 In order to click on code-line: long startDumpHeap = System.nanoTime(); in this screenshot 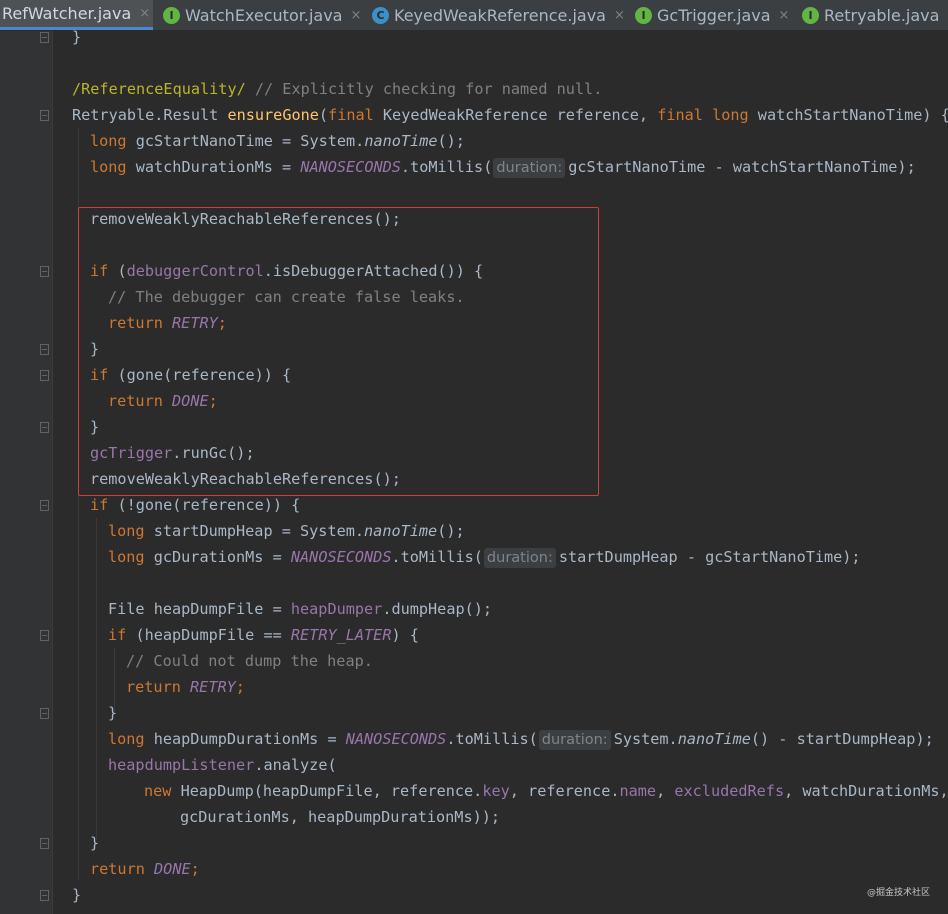, I will do `click(286, 531)`.